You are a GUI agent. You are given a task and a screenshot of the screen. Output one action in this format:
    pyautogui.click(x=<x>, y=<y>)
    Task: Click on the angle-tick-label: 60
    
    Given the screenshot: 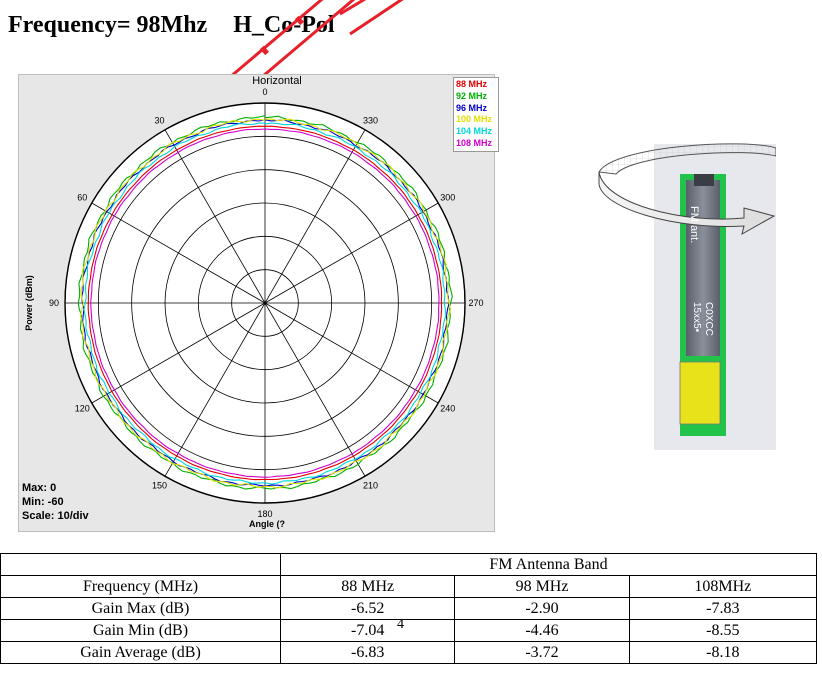 What is the action you would take?
    pyautogui.click(x=82, y=198)
    